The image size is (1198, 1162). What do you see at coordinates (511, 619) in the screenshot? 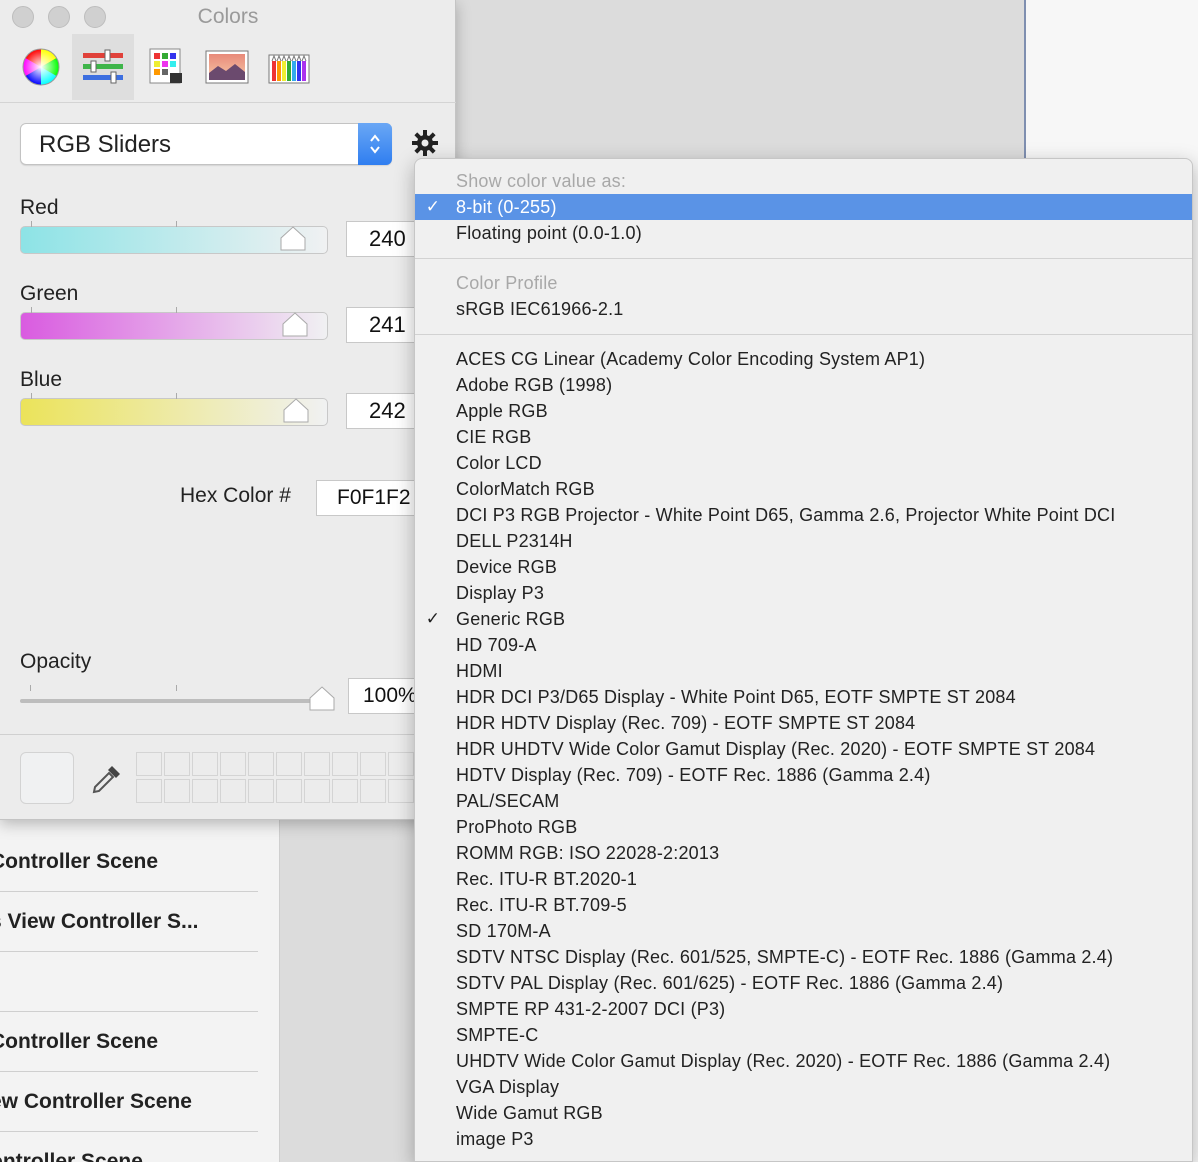
I see `menu-item-label: Generic RGB` at bounding box center [511, 619].